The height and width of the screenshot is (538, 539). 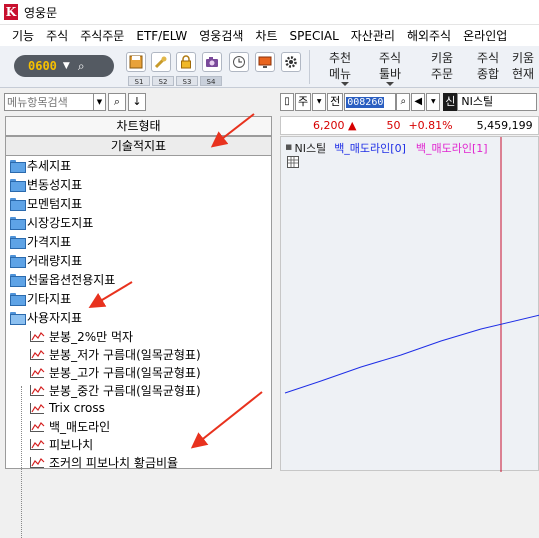 What do you see at coordinates (504, 125) in the screenshot?
I see `volume: 5,459,199` at bounding box center [504, 125].